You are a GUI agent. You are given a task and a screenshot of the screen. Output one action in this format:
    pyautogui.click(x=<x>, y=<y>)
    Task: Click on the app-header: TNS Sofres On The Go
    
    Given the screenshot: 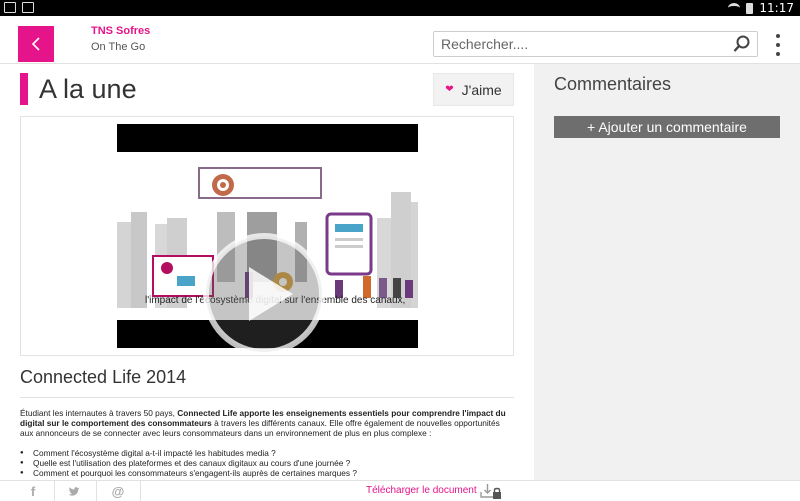 What is the action you would take?
    pyautogui.click(x=400, y=40)
    